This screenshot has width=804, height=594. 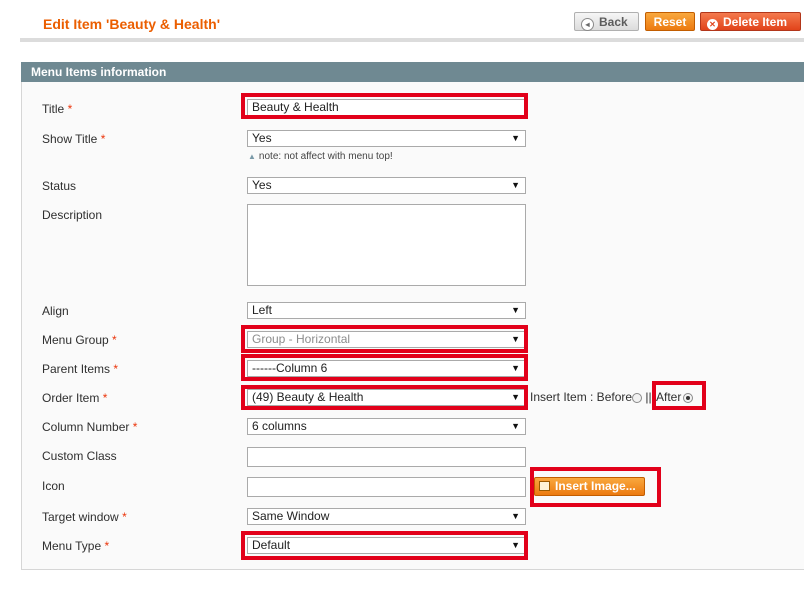 What do you see at coordinates (53, 486) in the screenshot?
I see `icon-label: Icon` at bounding box center [53, 486].